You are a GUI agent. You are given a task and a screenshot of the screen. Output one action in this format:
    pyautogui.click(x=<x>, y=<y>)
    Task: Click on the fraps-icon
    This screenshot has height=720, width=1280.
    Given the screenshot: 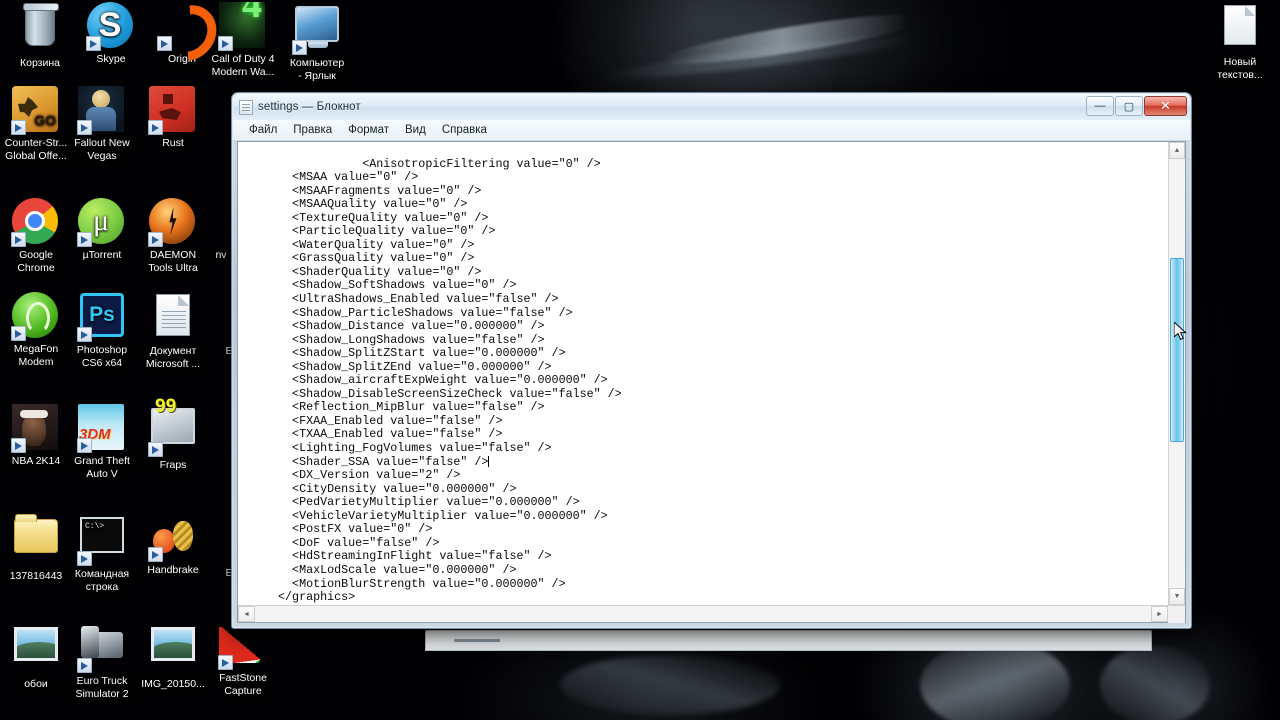 What is the action you would take?
    pyautogui.click(x=172, y=429)
    